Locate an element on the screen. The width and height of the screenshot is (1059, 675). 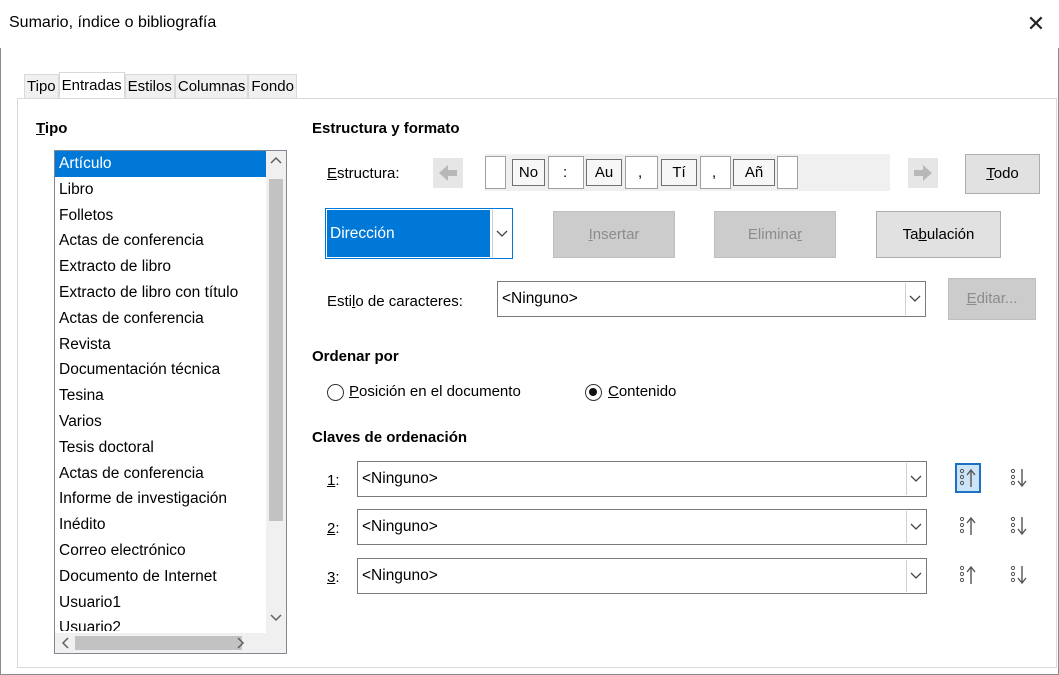
character-style-value: <Ninguno> is located at coordinates (540, 298).